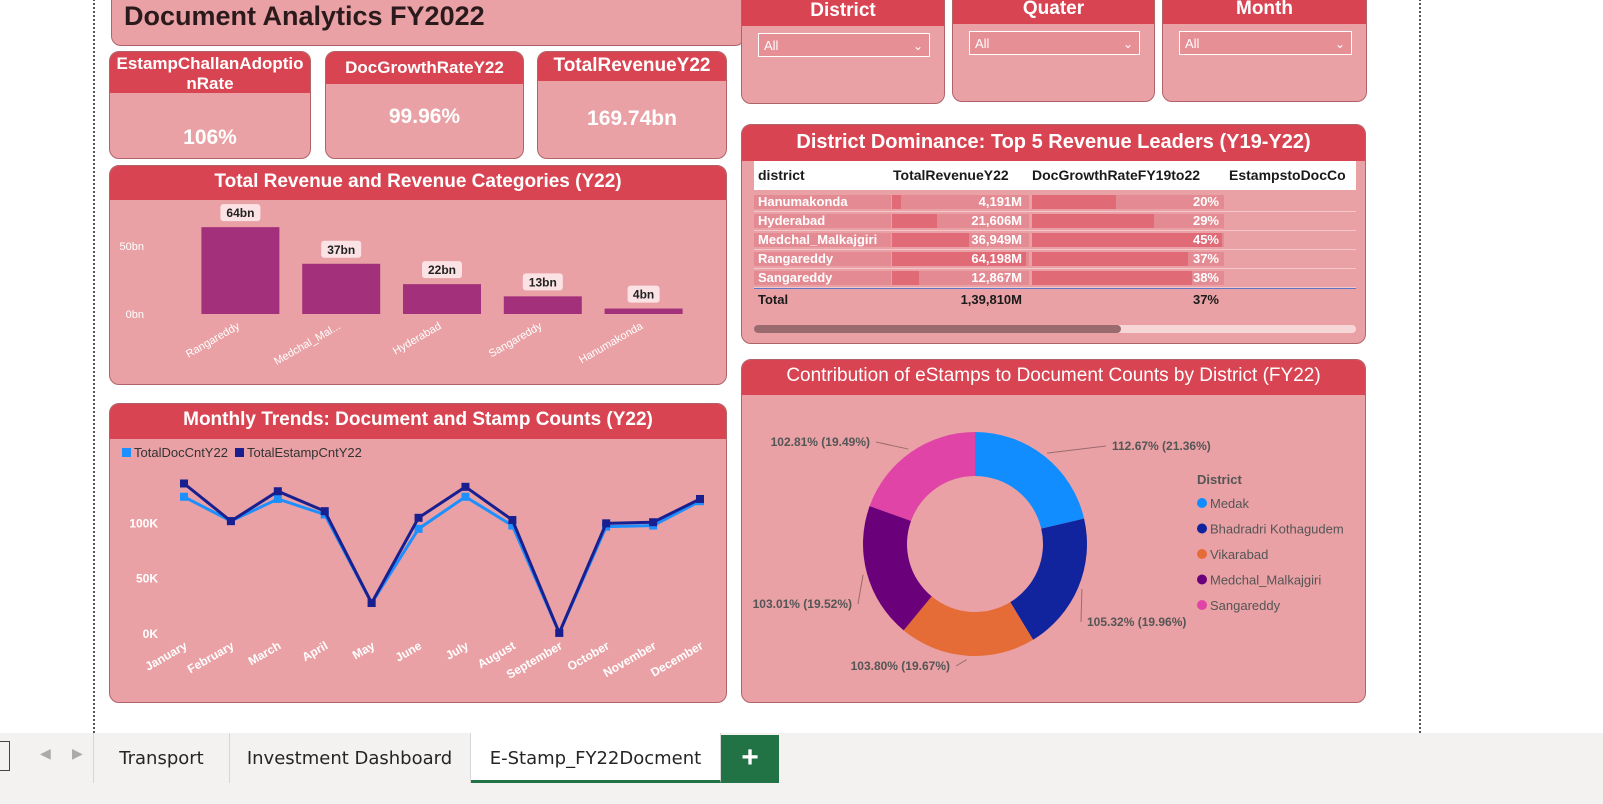 The height and width of the screenshot is (804, 1603). Describe the element at coordinates (143, 523) in the screenshot. I see `y-tick-label: 100K` at that location.